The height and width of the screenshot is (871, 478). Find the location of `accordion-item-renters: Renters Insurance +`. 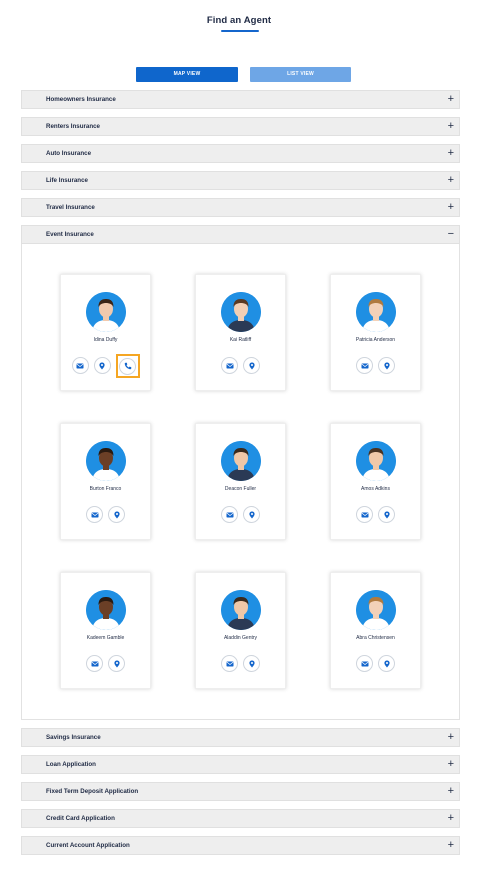

accordion-item-renters: Renters Insurance + is located at coordinates (240, 126).